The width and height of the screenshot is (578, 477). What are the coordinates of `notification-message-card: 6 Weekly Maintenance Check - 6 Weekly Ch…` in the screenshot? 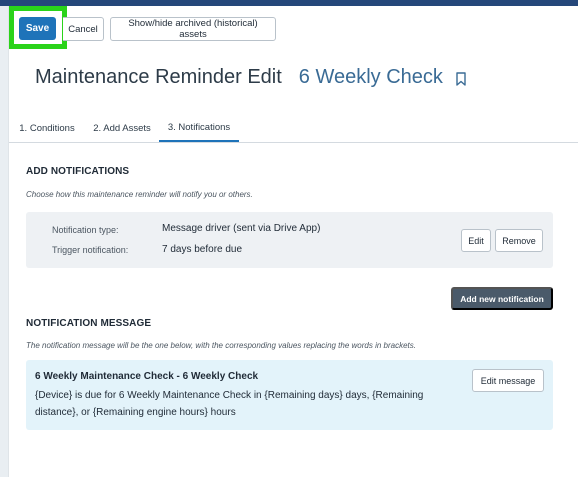 It's located at (289, 395).